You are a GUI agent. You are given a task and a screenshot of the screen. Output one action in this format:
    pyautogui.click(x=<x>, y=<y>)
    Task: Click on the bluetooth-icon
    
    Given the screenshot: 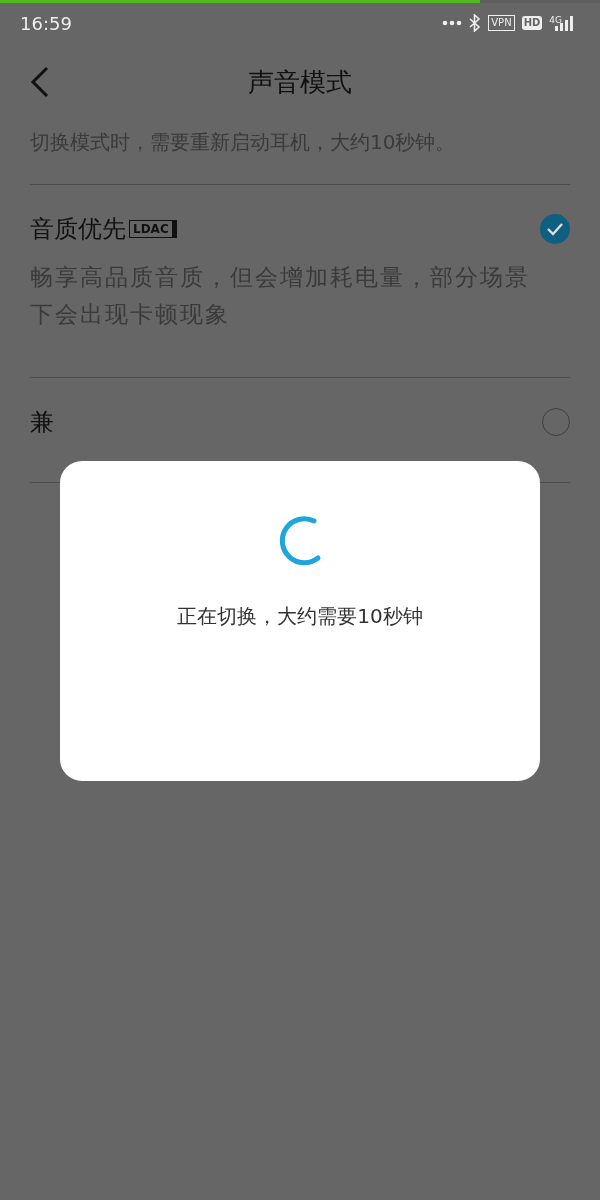 What is the action you would take?
    pyautogui.click(x=475, y=23)
    